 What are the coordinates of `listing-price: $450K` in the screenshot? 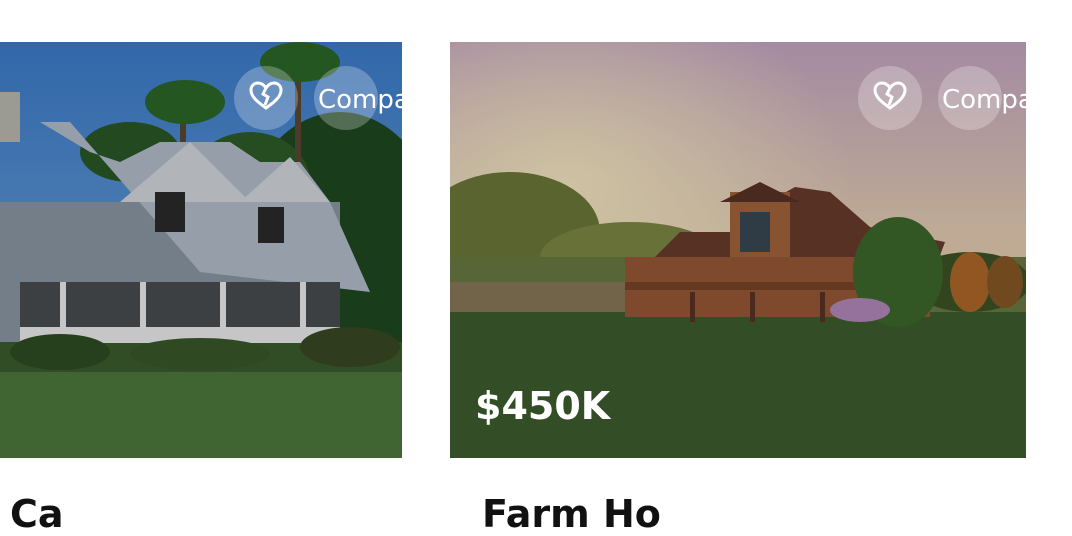 It's located at (543, 406).